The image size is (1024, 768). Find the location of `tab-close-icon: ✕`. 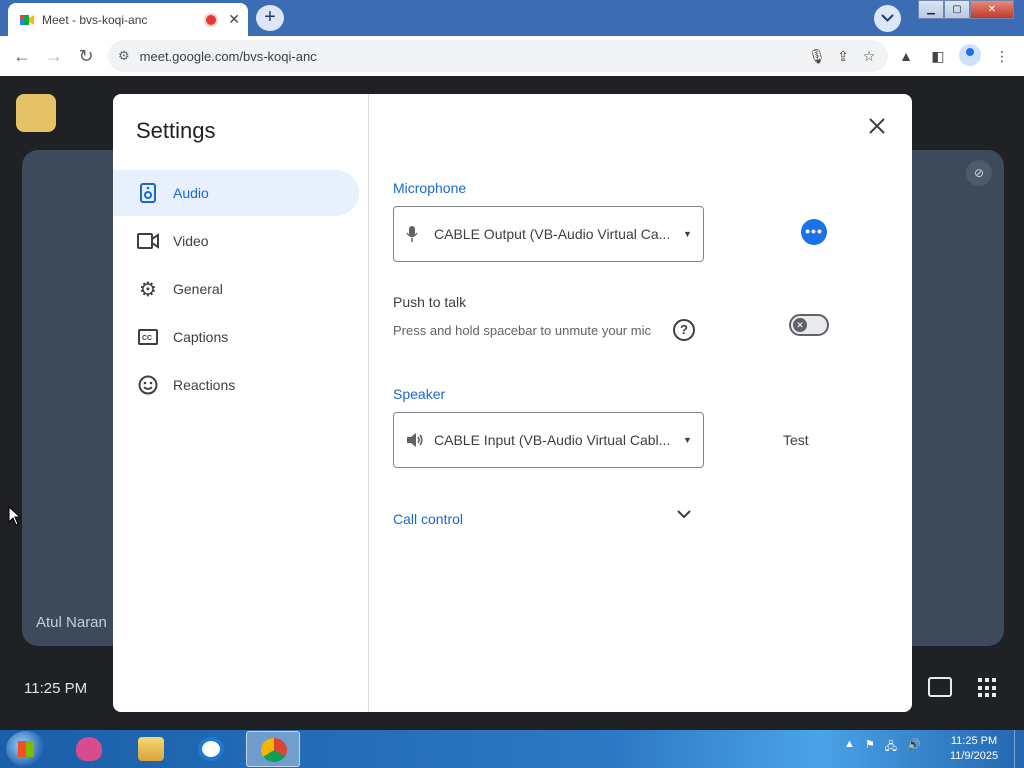

tab-close-icon: ✕ is located at coordinates (234, 19).